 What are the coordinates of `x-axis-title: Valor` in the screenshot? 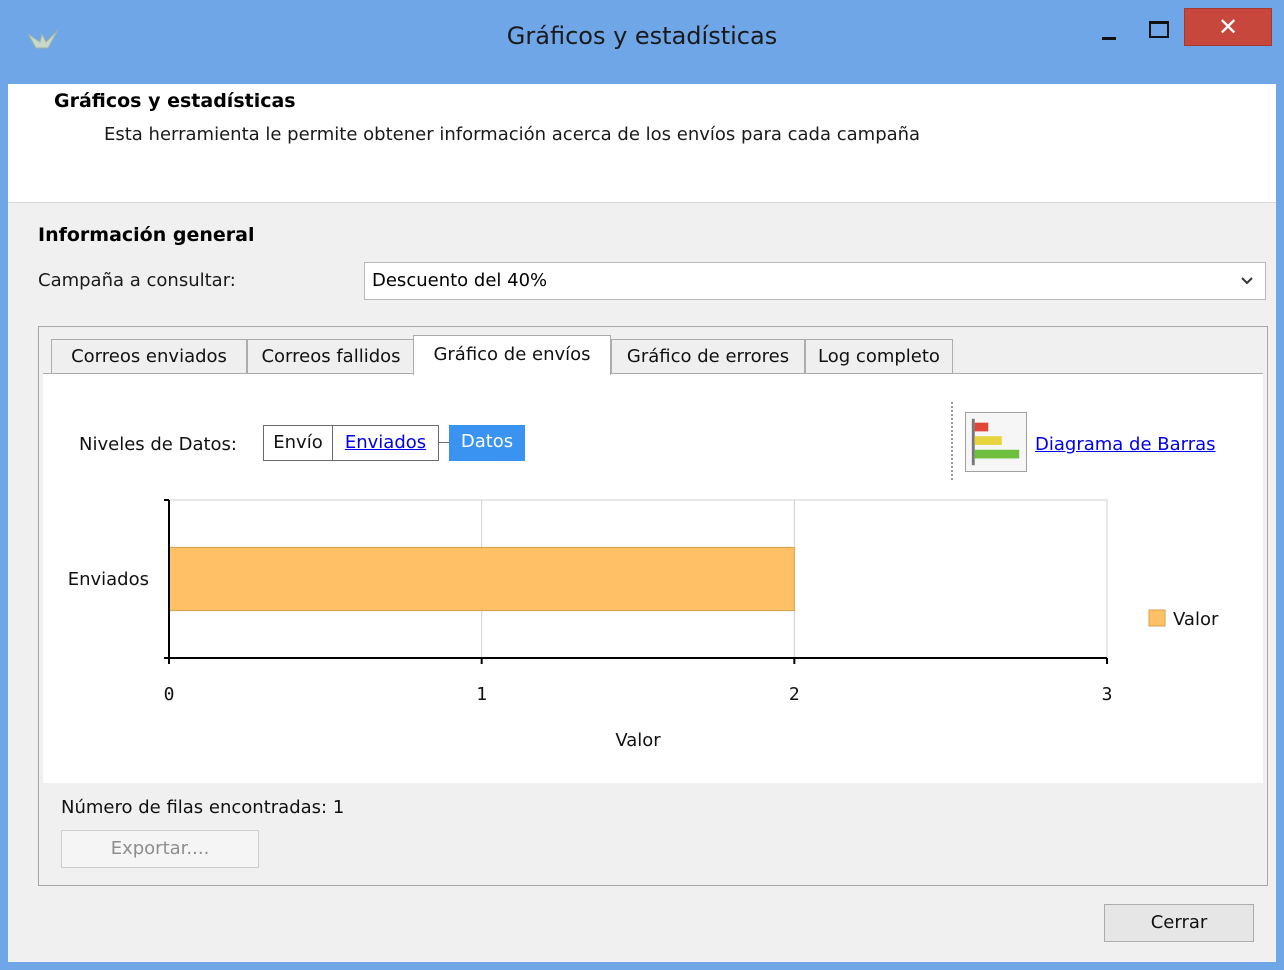 It's located at (638, 740).